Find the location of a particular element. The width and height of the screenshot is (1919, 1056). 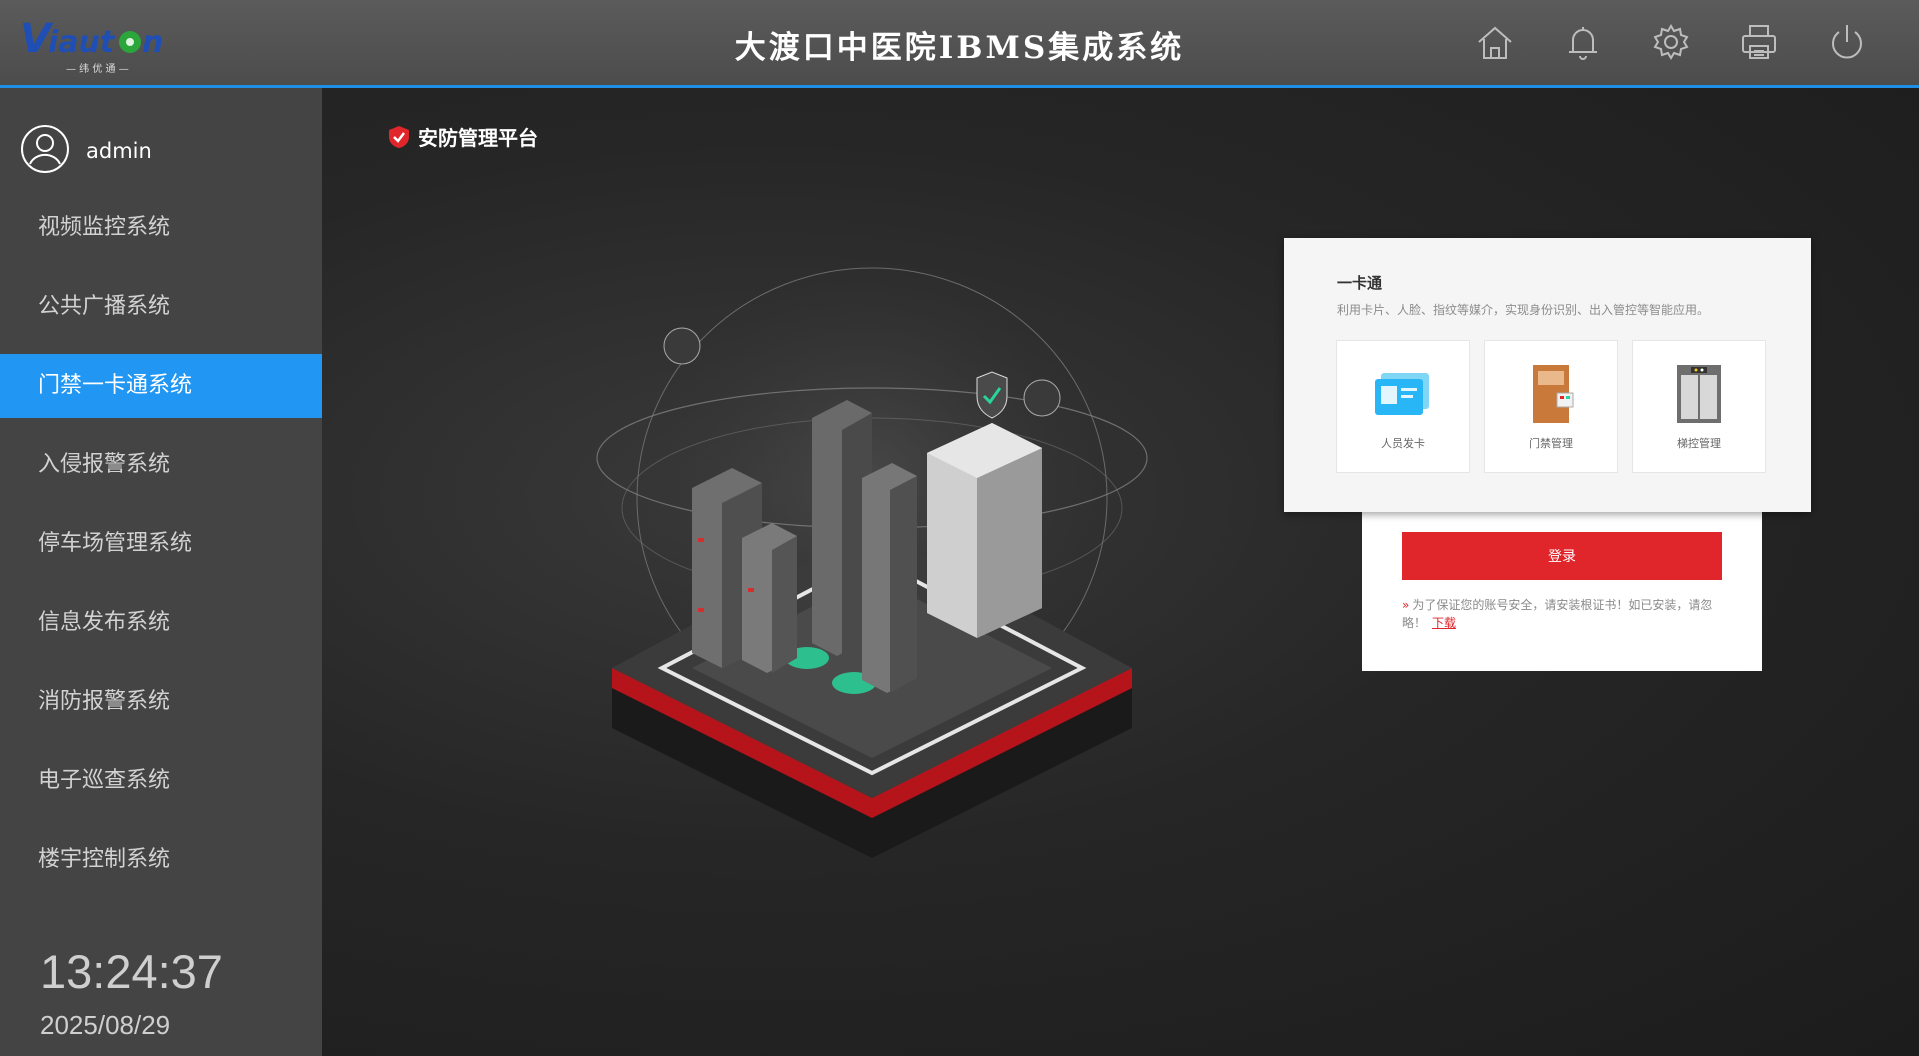

clock-date: 2025/08/29 is located at coordinates (105, 1025).